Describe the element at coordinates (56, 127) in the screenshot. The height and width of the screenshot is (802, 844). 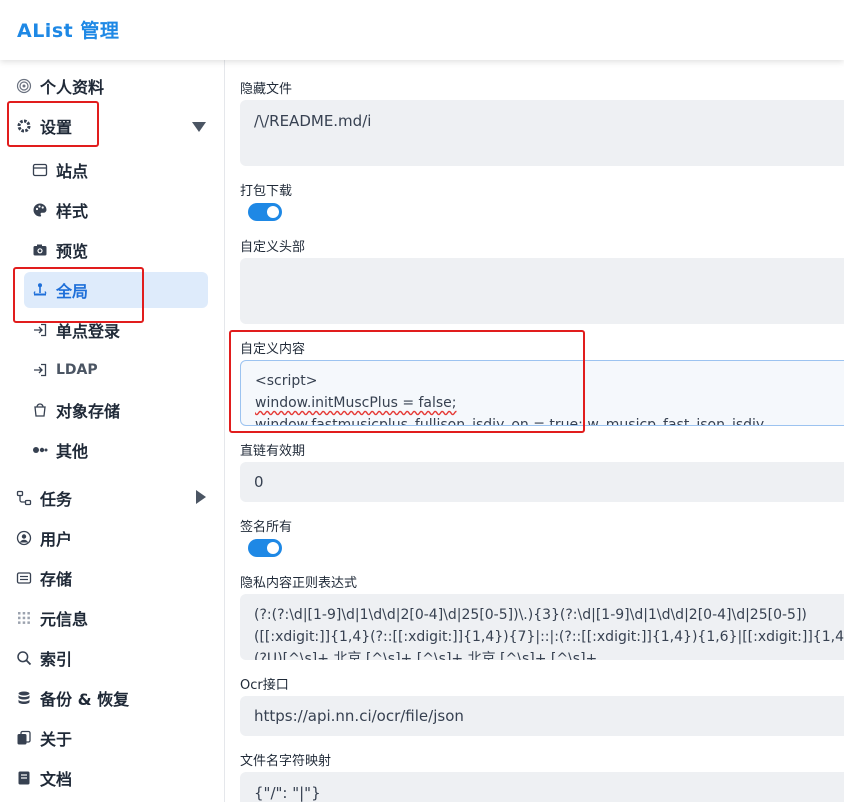
I see `sidebar-item-label: 设置` at that location.